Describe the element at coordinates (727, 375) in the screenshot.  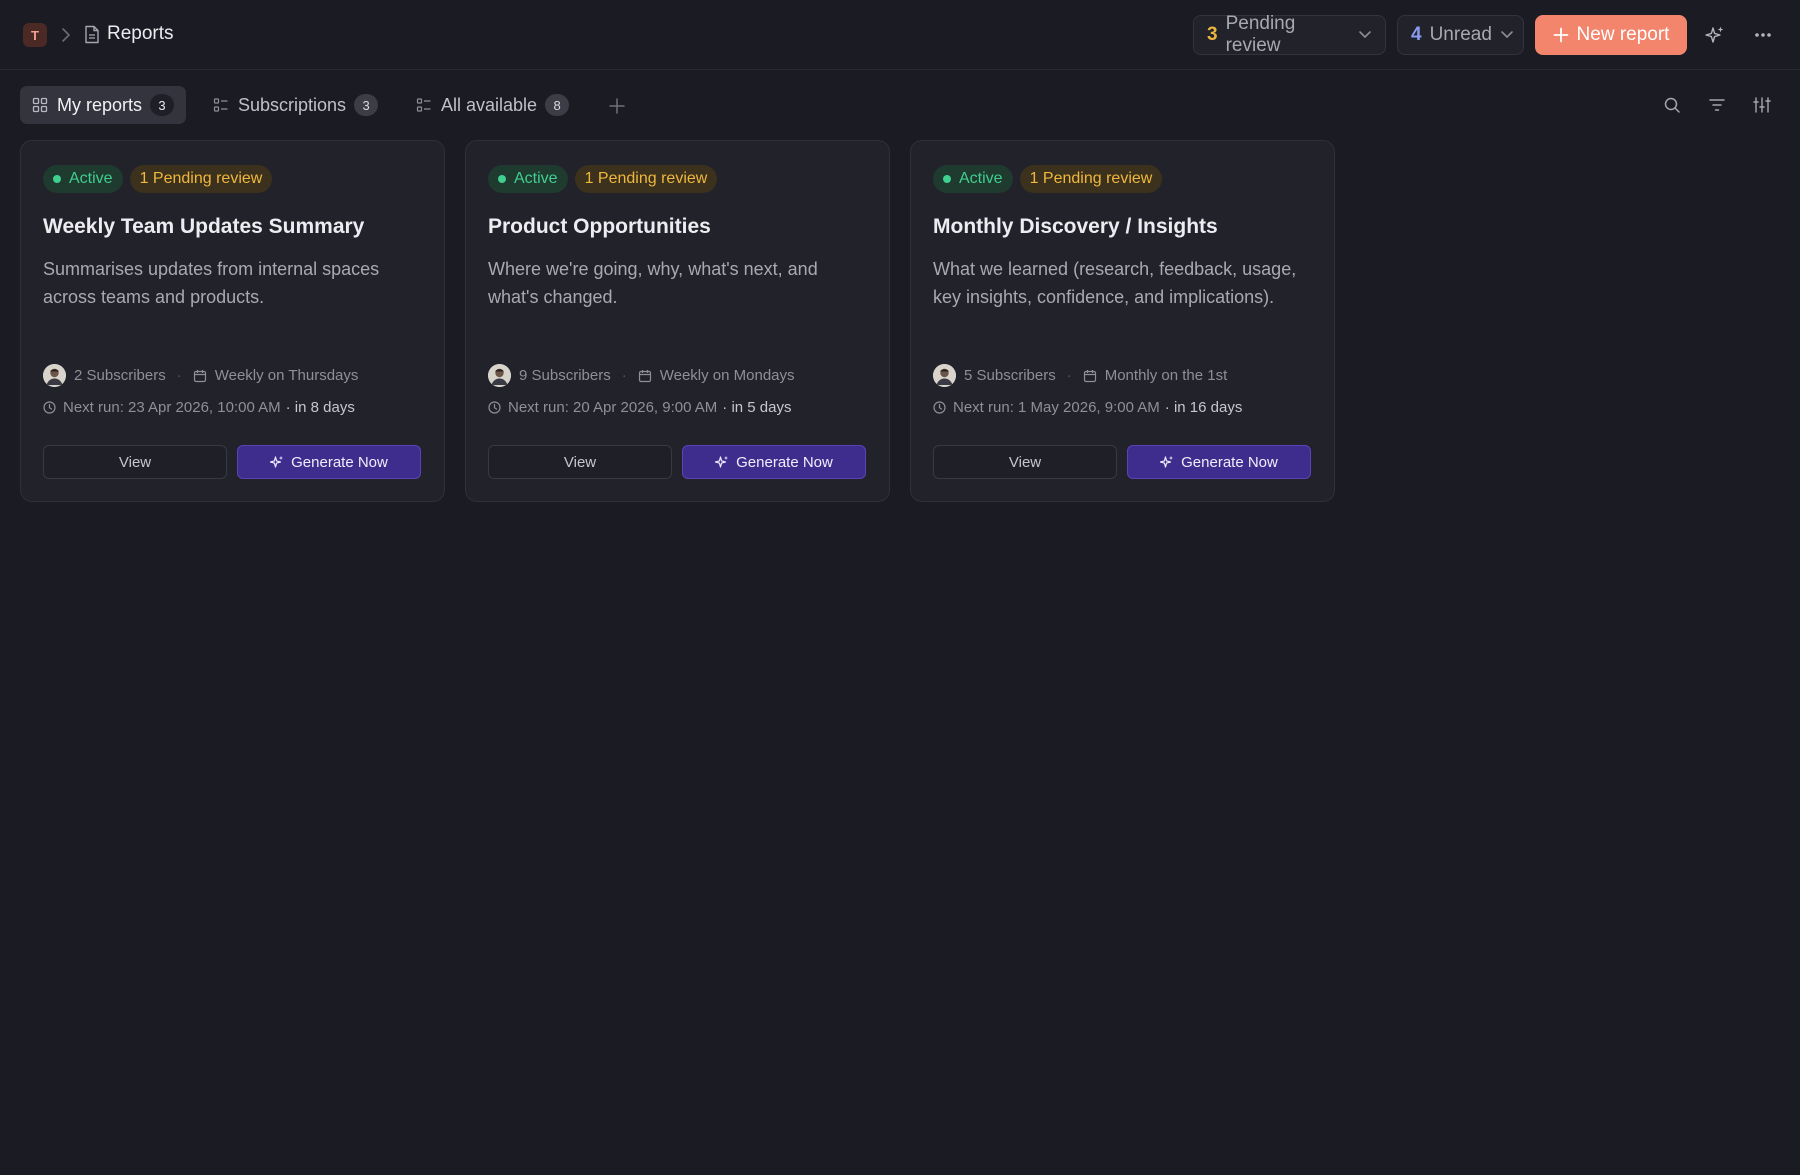
I see `schedule-label: Weekly on Mondays` at that location.